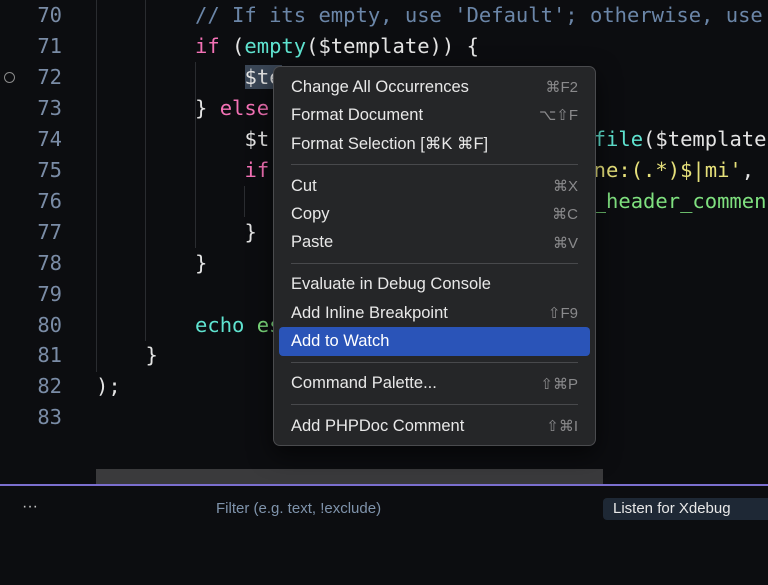  Describe the element at coordinates (49, 417) in the screenshot. I see `line-number: 83` at that location.